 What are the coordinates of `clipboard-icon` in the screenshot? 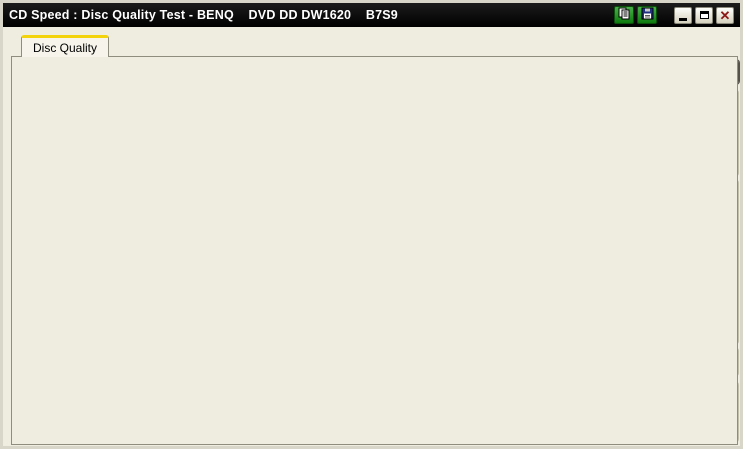 It's located at (624, 15).